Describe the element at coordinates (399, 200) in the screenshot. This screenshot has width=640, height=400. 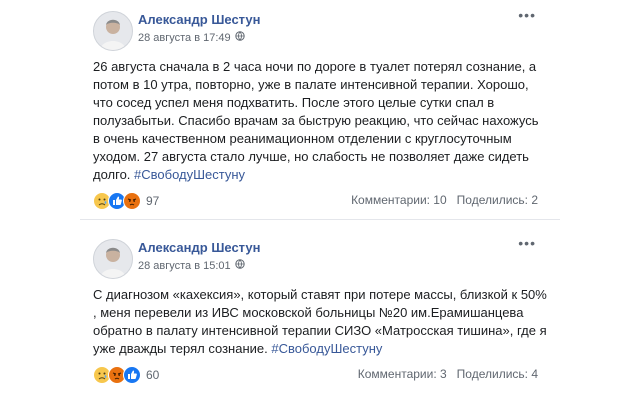
I see `comments-link: Комментарии: 10` at that location.